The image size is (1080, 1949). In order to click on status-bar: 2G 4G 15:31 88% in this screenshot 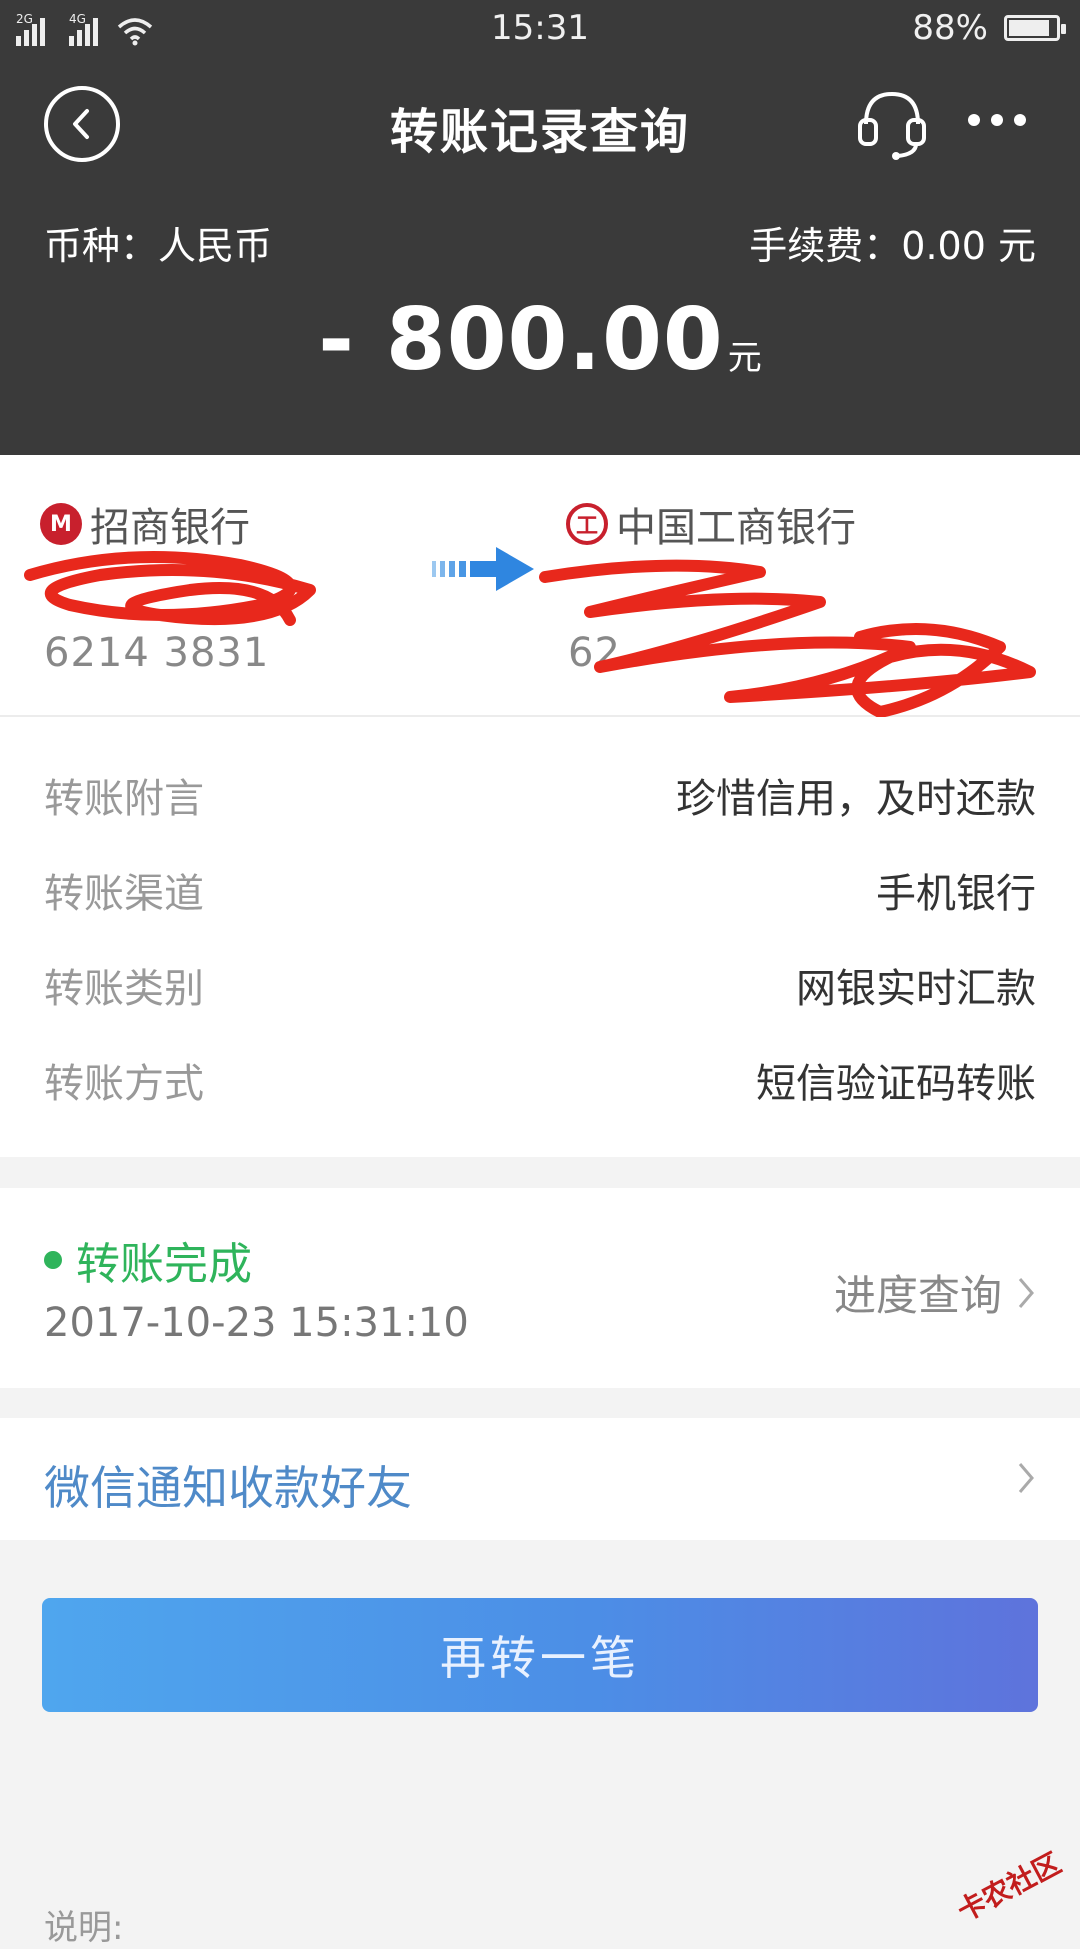, I will do `click(540, 31)`.